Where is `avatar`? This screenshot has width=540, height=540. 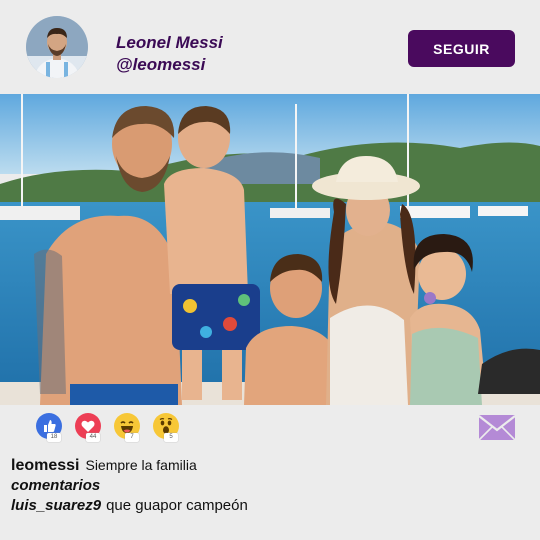 avatar is located at coordinates (57, 47).